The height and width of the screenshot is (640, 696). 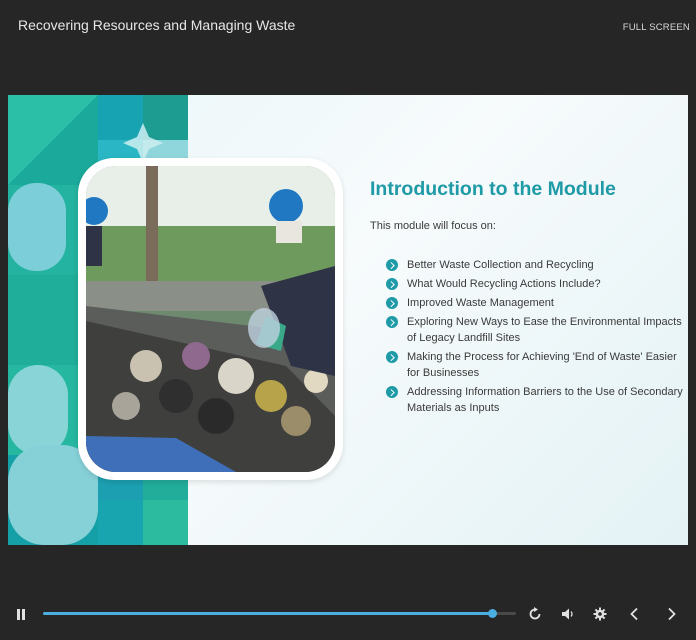 What do you see at coordinates (672, 614) in the screenshot?
I see `next-icon` at bounding box center [672, 614].